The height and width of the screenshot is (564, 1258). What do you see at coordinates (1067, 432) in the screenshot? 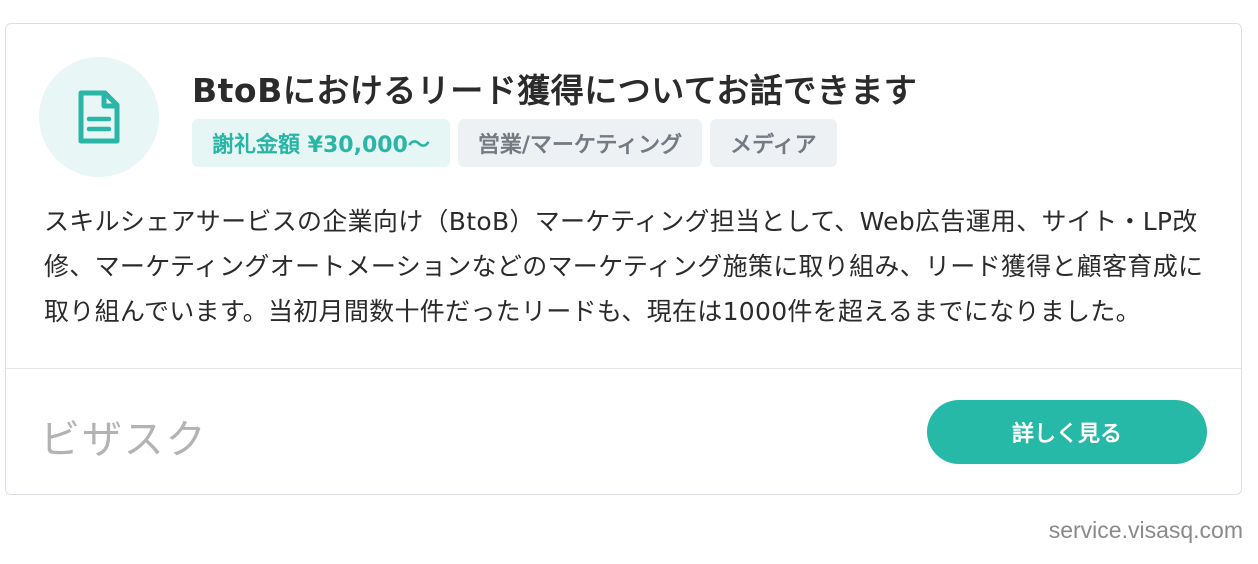
I see `view-details-button: 詳しく見る` at bounding box center [1067, 432].